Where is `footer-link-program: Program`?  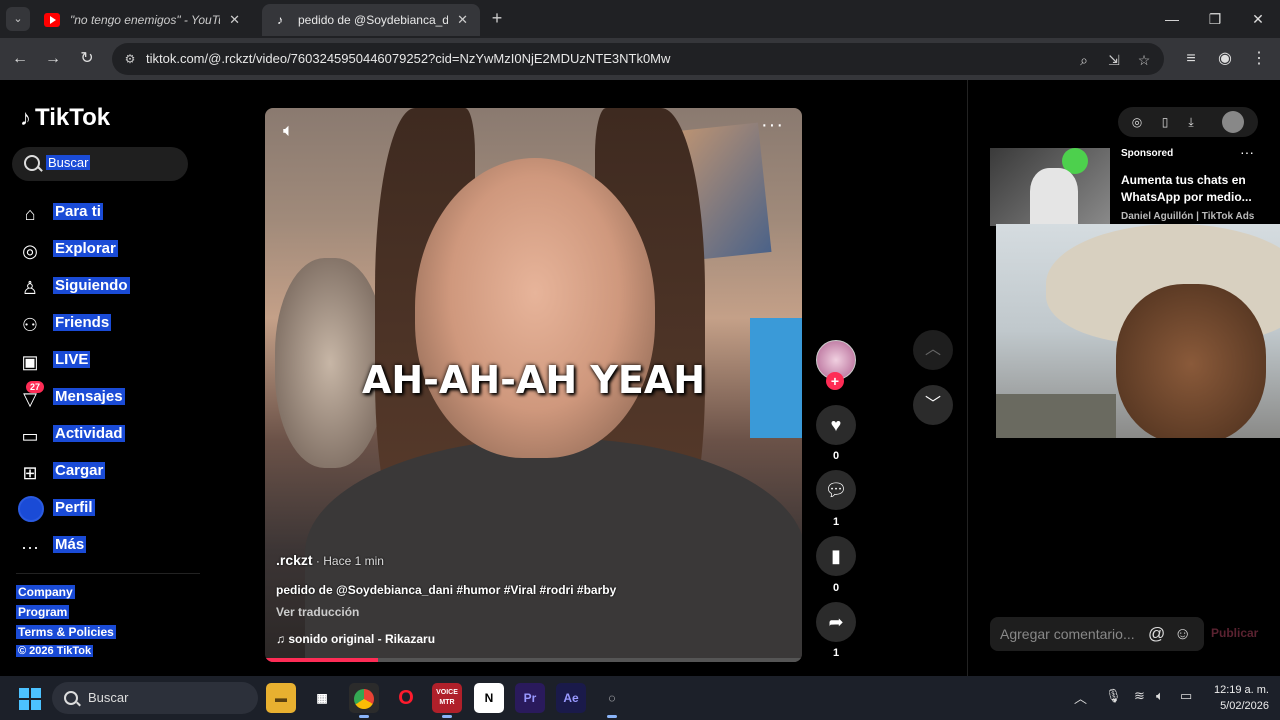 footer-link-program: Program is located at coordinates (43, 612).